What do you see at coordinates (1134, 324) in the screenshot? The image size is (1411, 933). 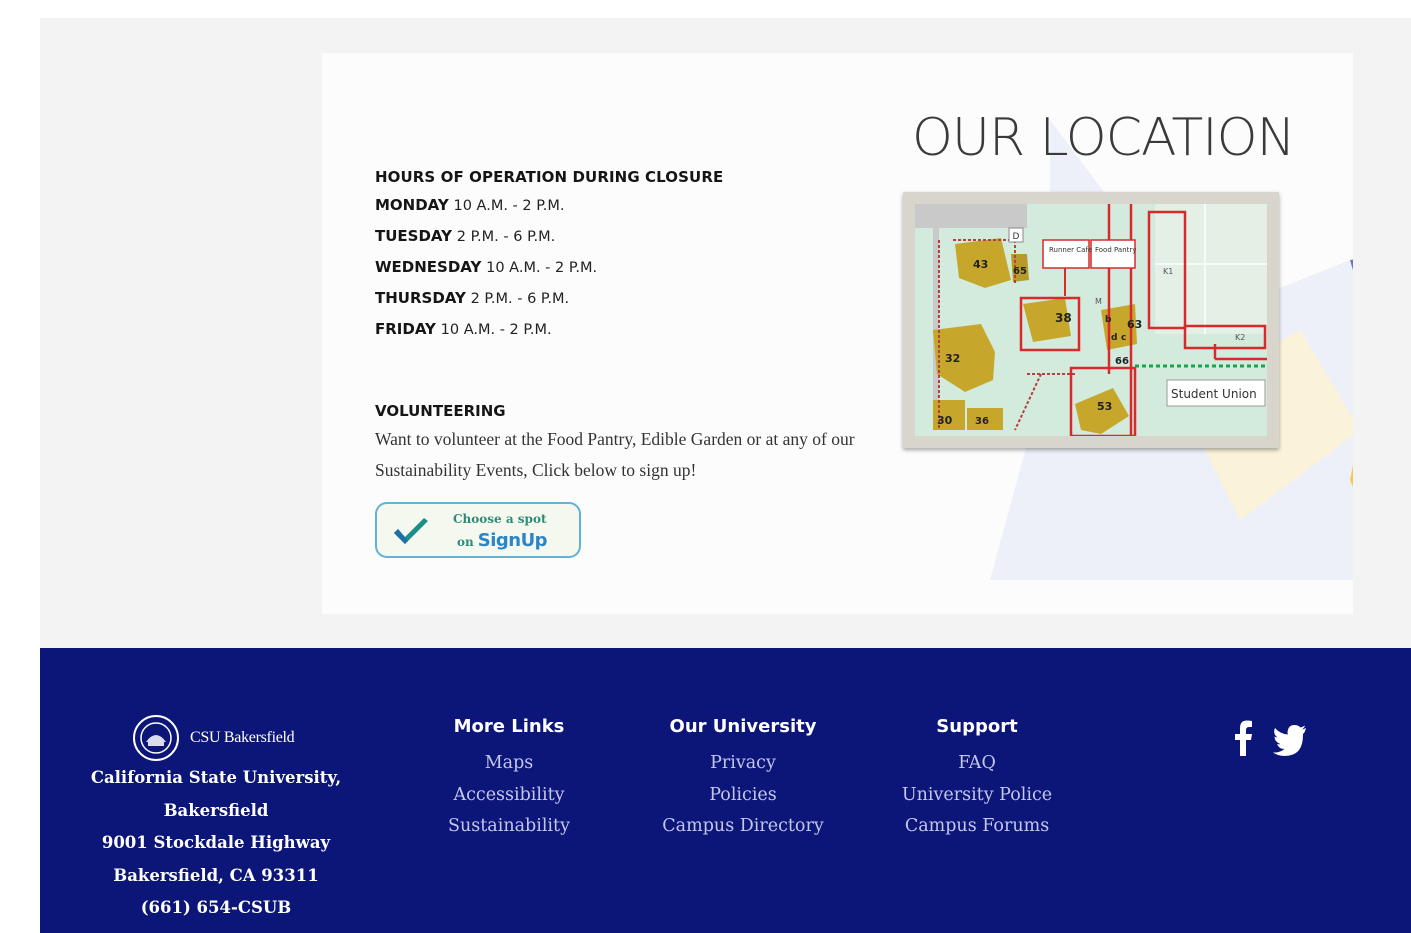 I see `map-building-63: 63` at bounding box center [1134, 324].